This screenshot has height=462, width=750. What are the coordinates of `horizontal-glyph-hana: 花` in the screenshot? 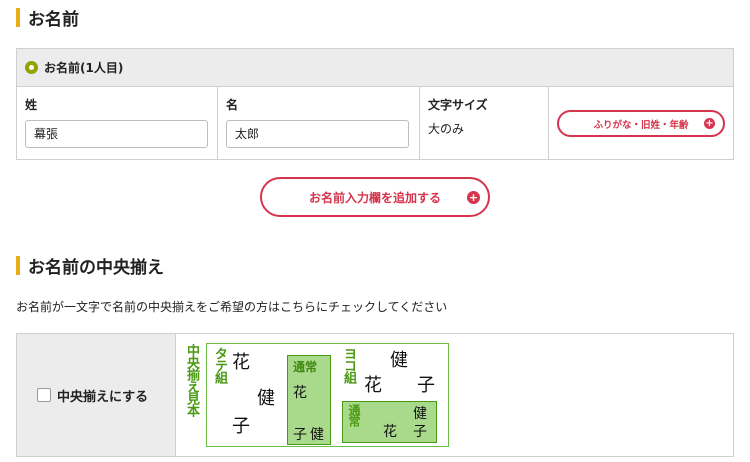 It's located at (373, 385).